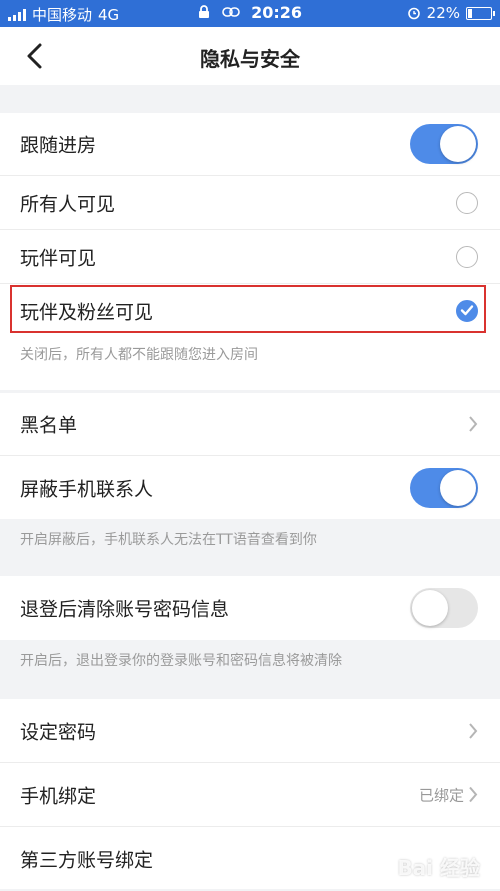 The image size is (500, 891). What do you see at coordinates (250, 424) in the screenshot?
I see `blacklist-row: 黑名单` at bounding box center [250, 424].